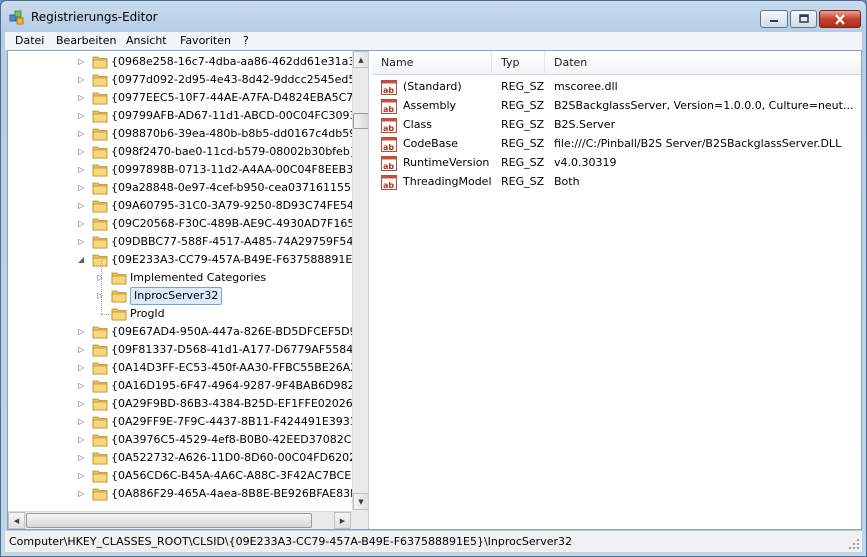  What do you see at coordinates (180, 314) in the screenshot?
I see `tree-item-progid: ProgId` at bounding box center [180, 314].